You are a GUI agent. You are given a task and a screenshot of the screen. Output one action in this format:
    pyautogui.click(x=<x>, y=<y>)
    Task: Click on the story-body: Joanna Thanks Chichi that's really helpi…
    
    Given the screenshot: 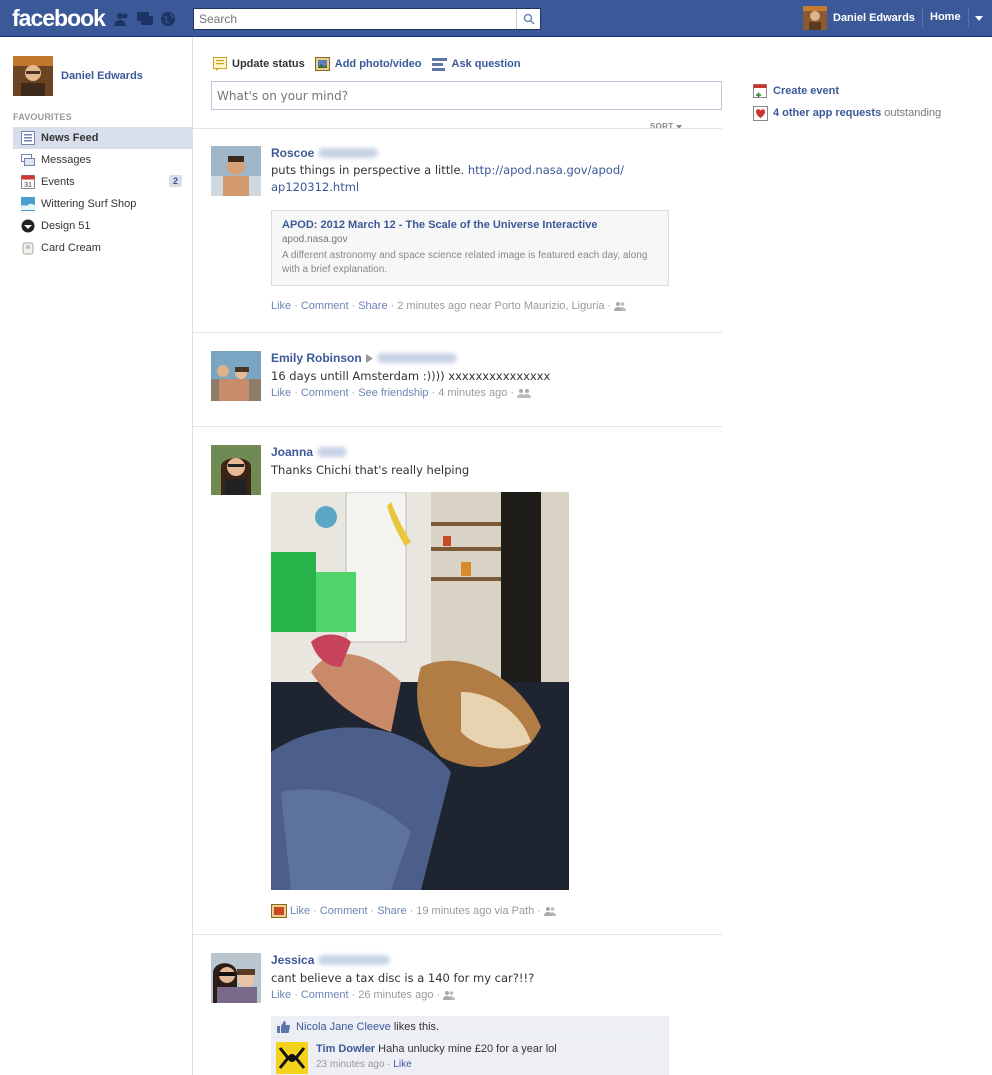 What is the action you would take?
    pyautogui.click(x=496, y=462)
    